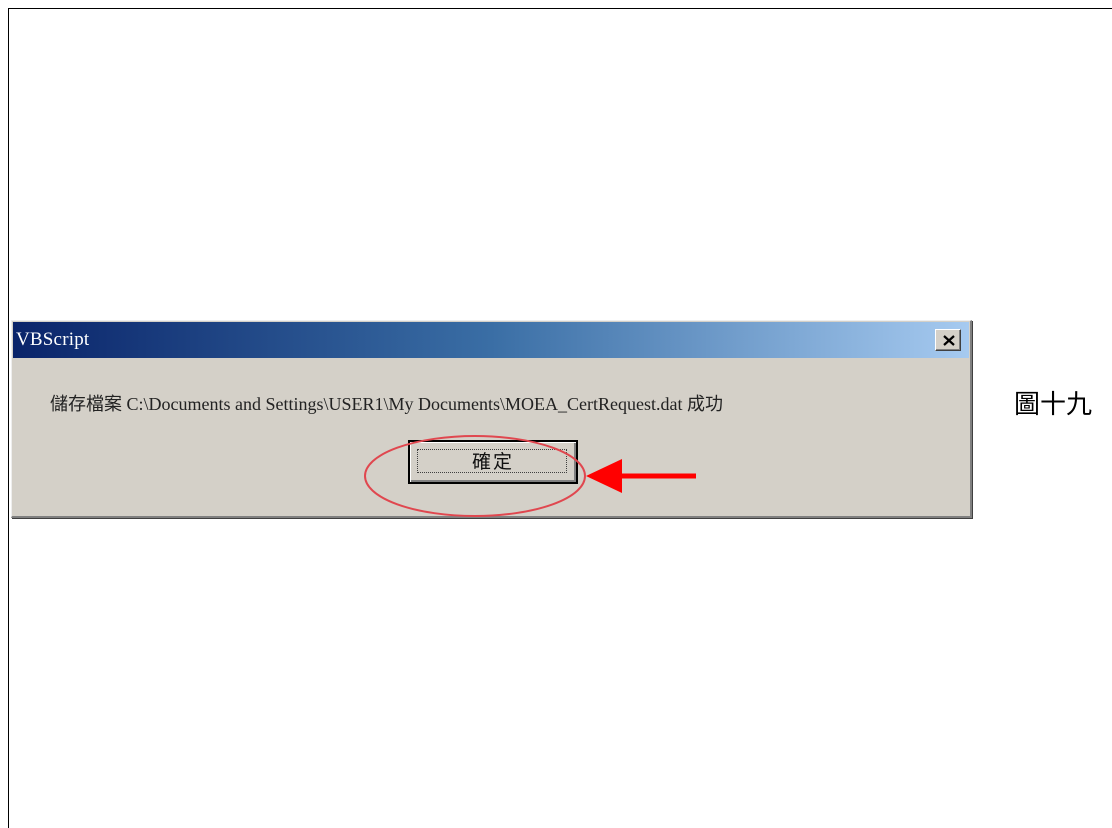  Describe the element at coordinates (1053, 404) in the screenshot. I see `figure-caption: 圖十九` at that location.